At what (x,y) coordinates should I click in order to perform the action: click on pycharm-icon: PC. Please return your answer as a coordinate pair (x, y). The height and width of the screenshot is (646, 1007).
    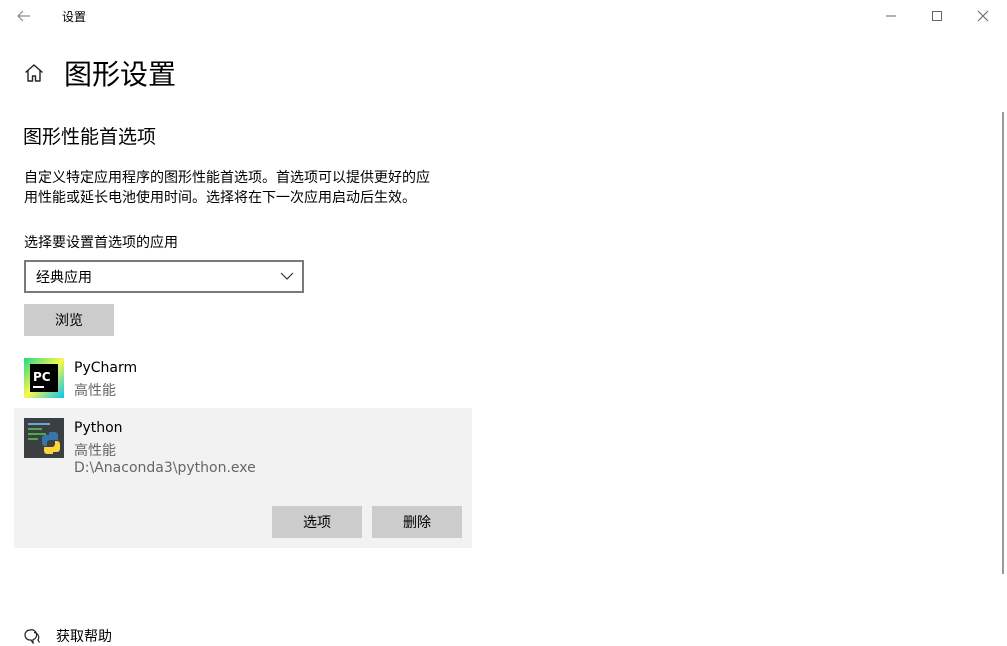
    Looking at the image, I should click on (44, 378).